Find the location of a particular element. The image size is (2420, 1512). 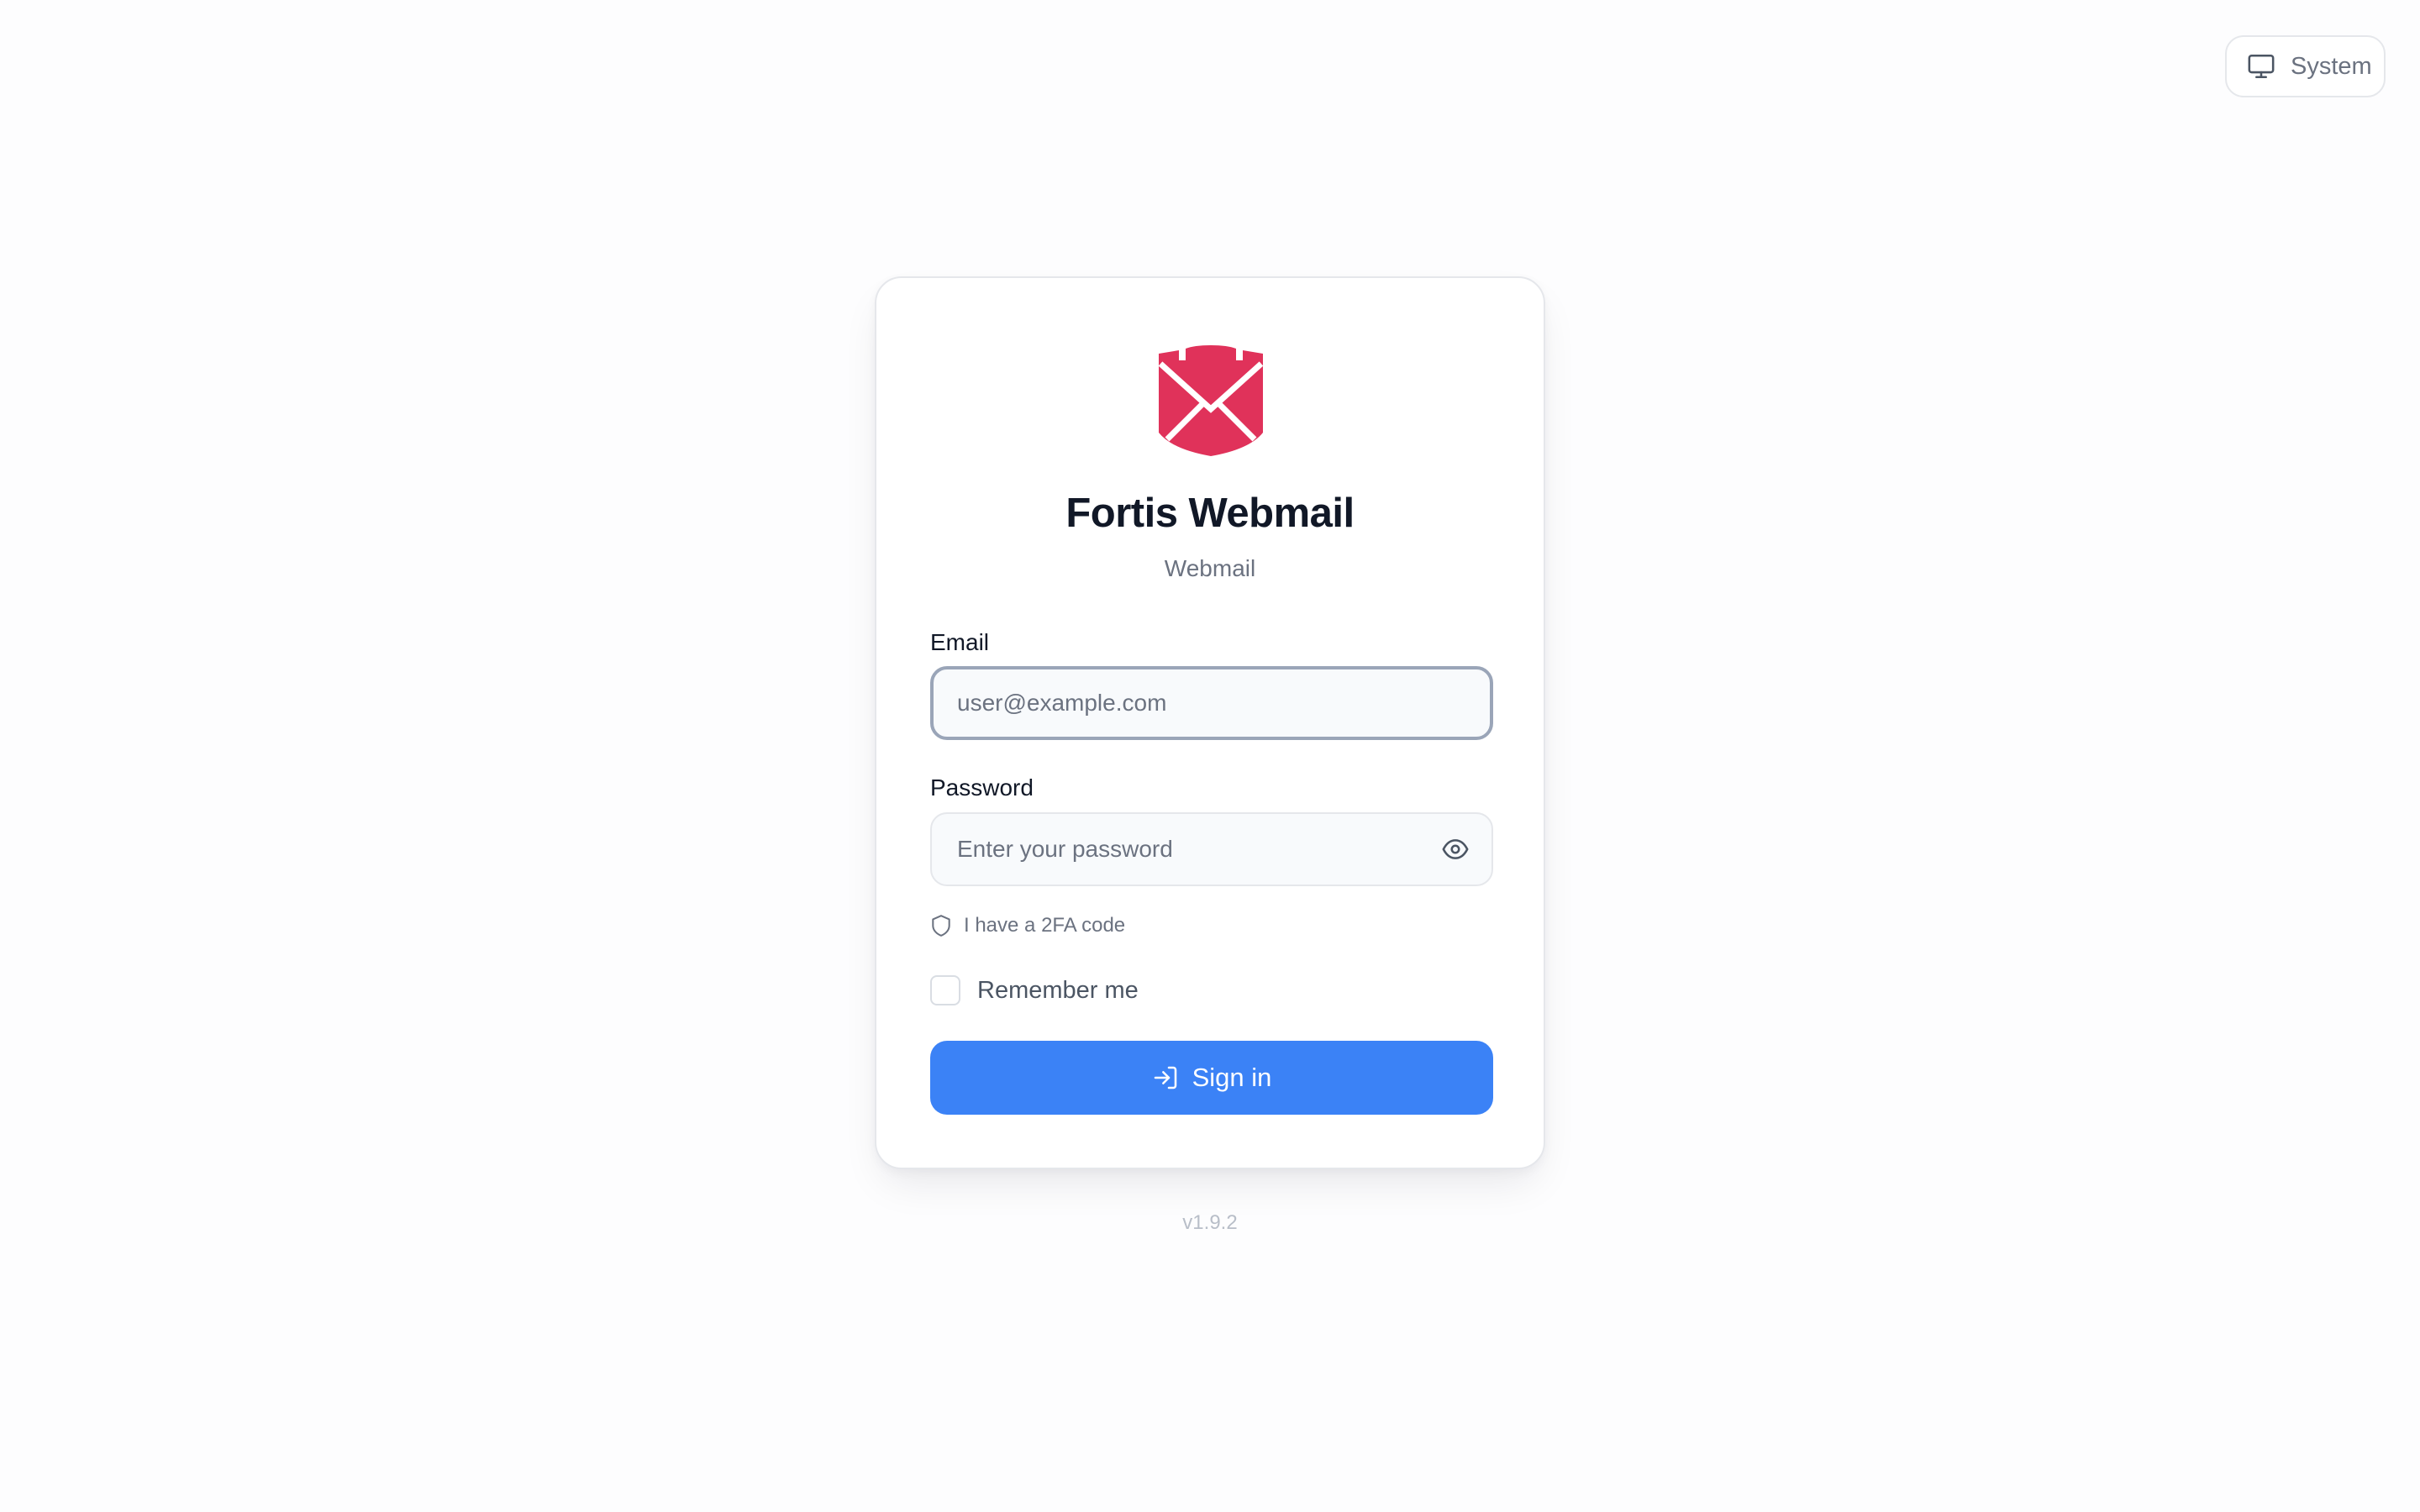

password-field: Enter your password is located at coordinates (1211, 849).